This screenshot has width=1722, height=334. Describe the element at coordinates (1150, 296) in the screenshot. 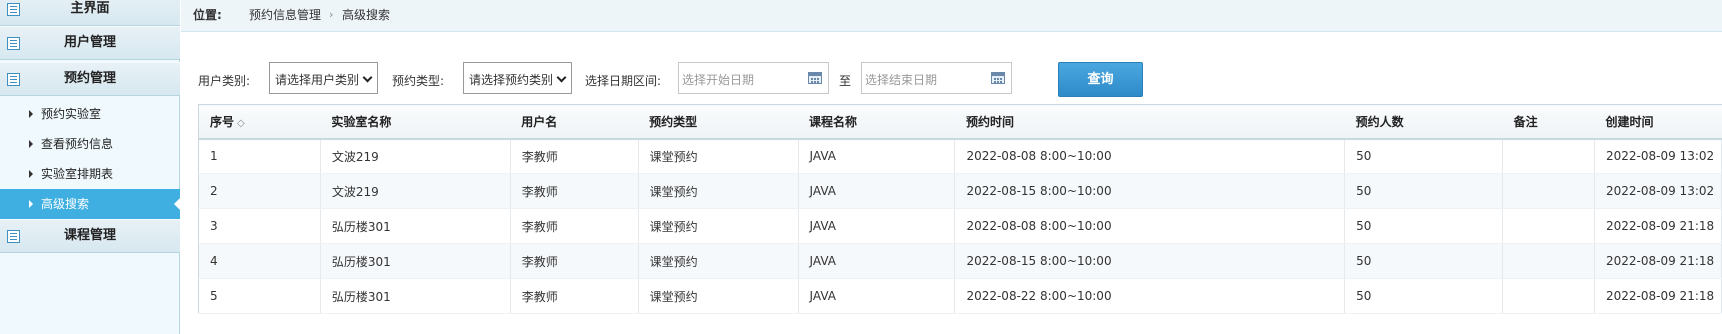

I see `cell-booking-time: 2022-08-22 8:00~10:00` at that location.